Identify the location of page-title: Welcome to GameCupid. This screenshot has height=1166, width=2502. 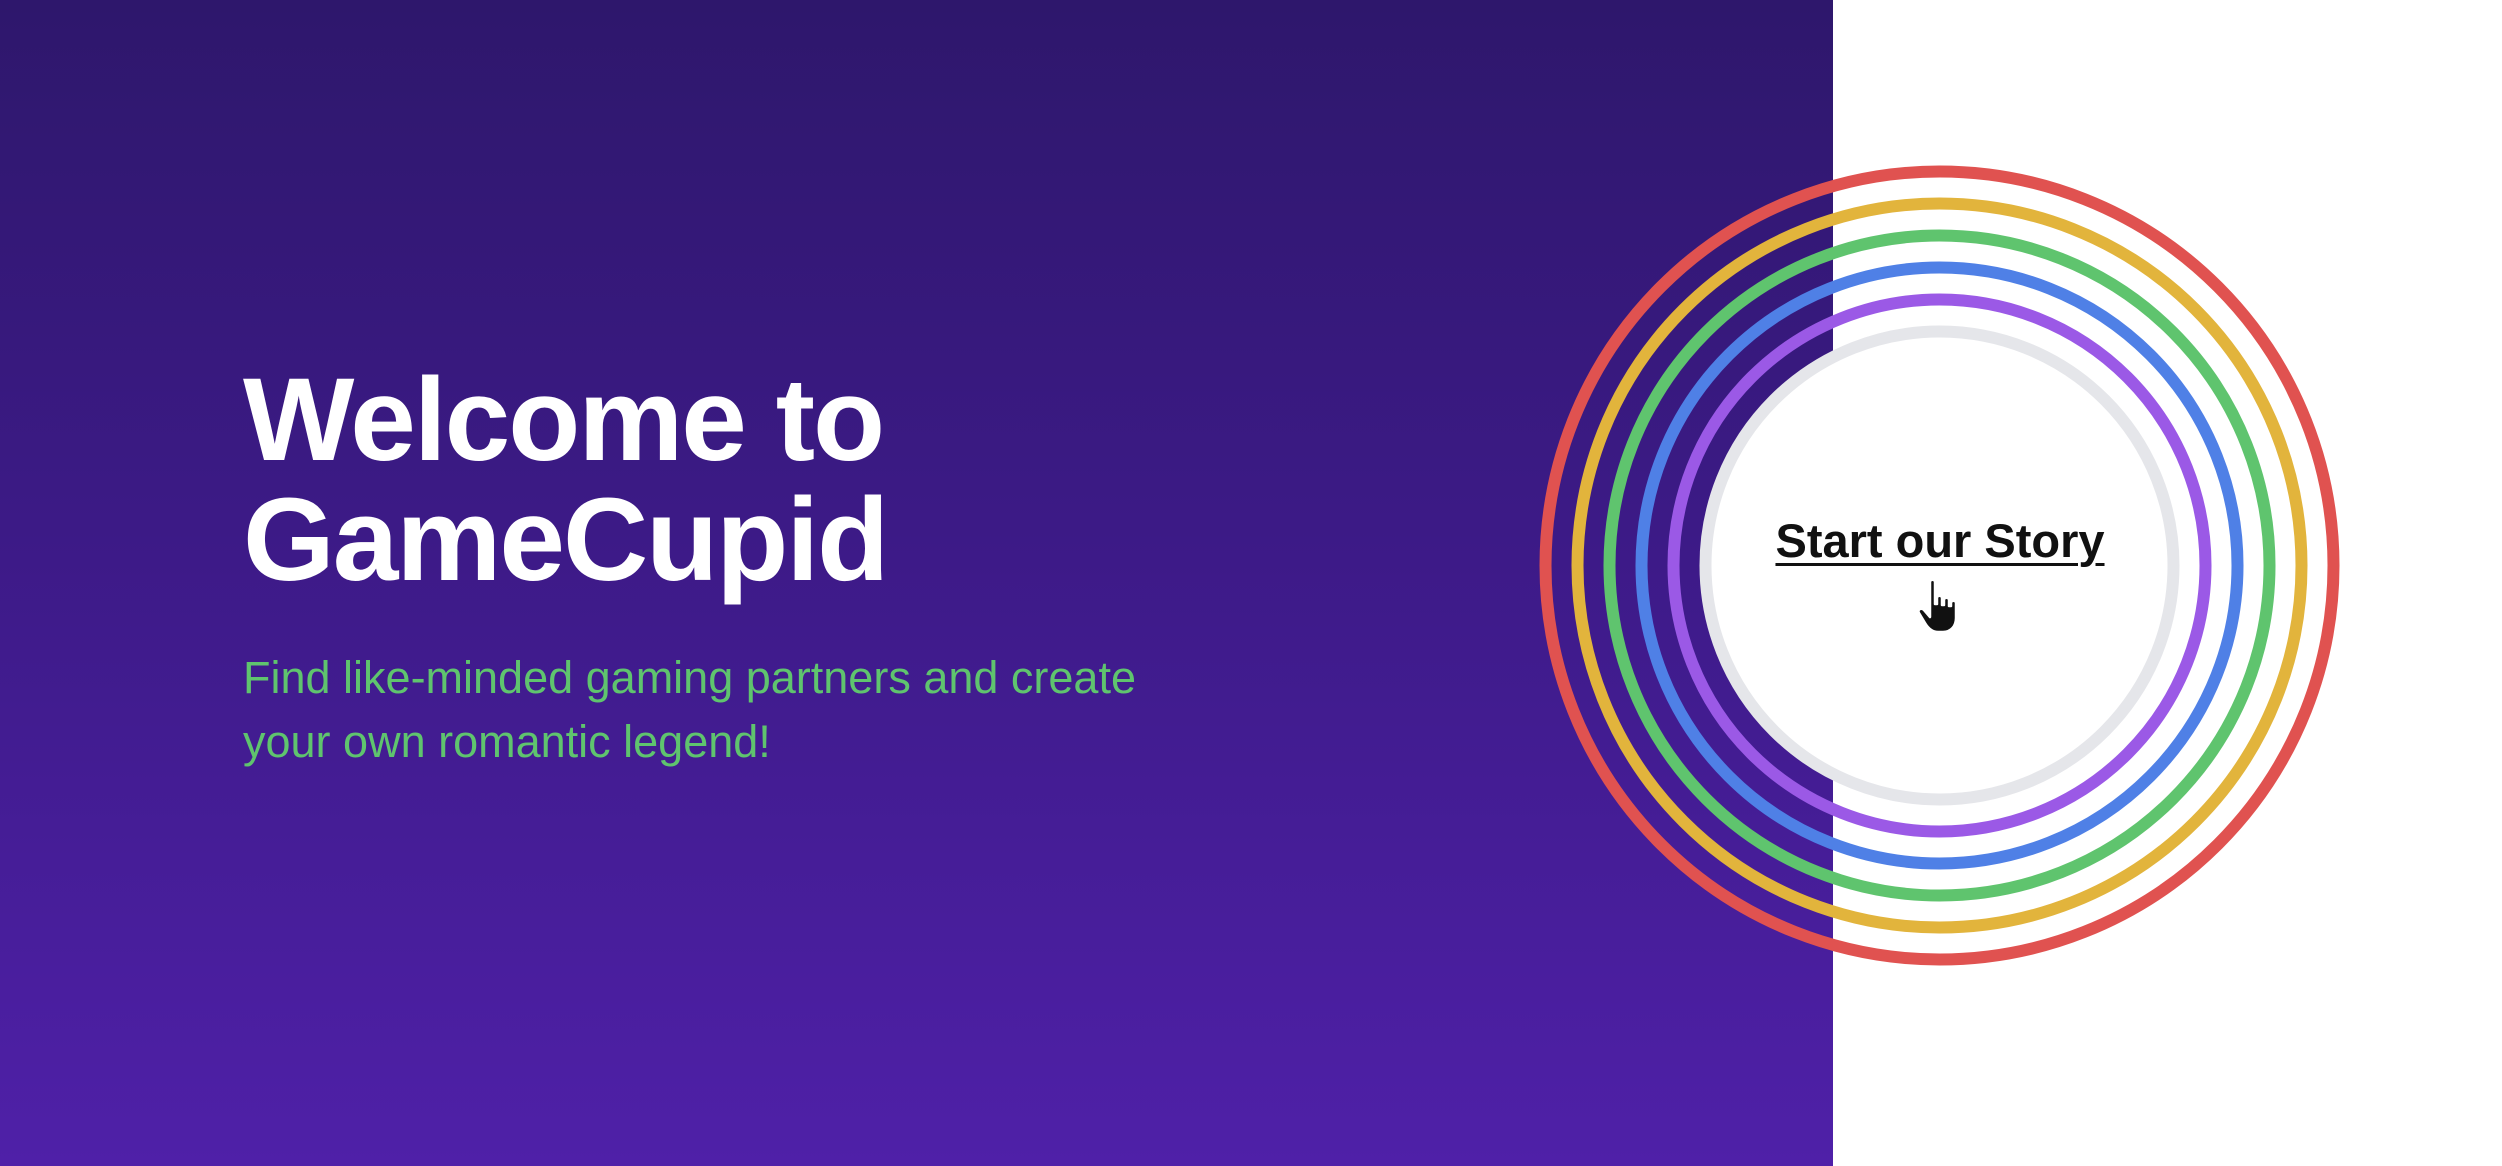
(693, 480).